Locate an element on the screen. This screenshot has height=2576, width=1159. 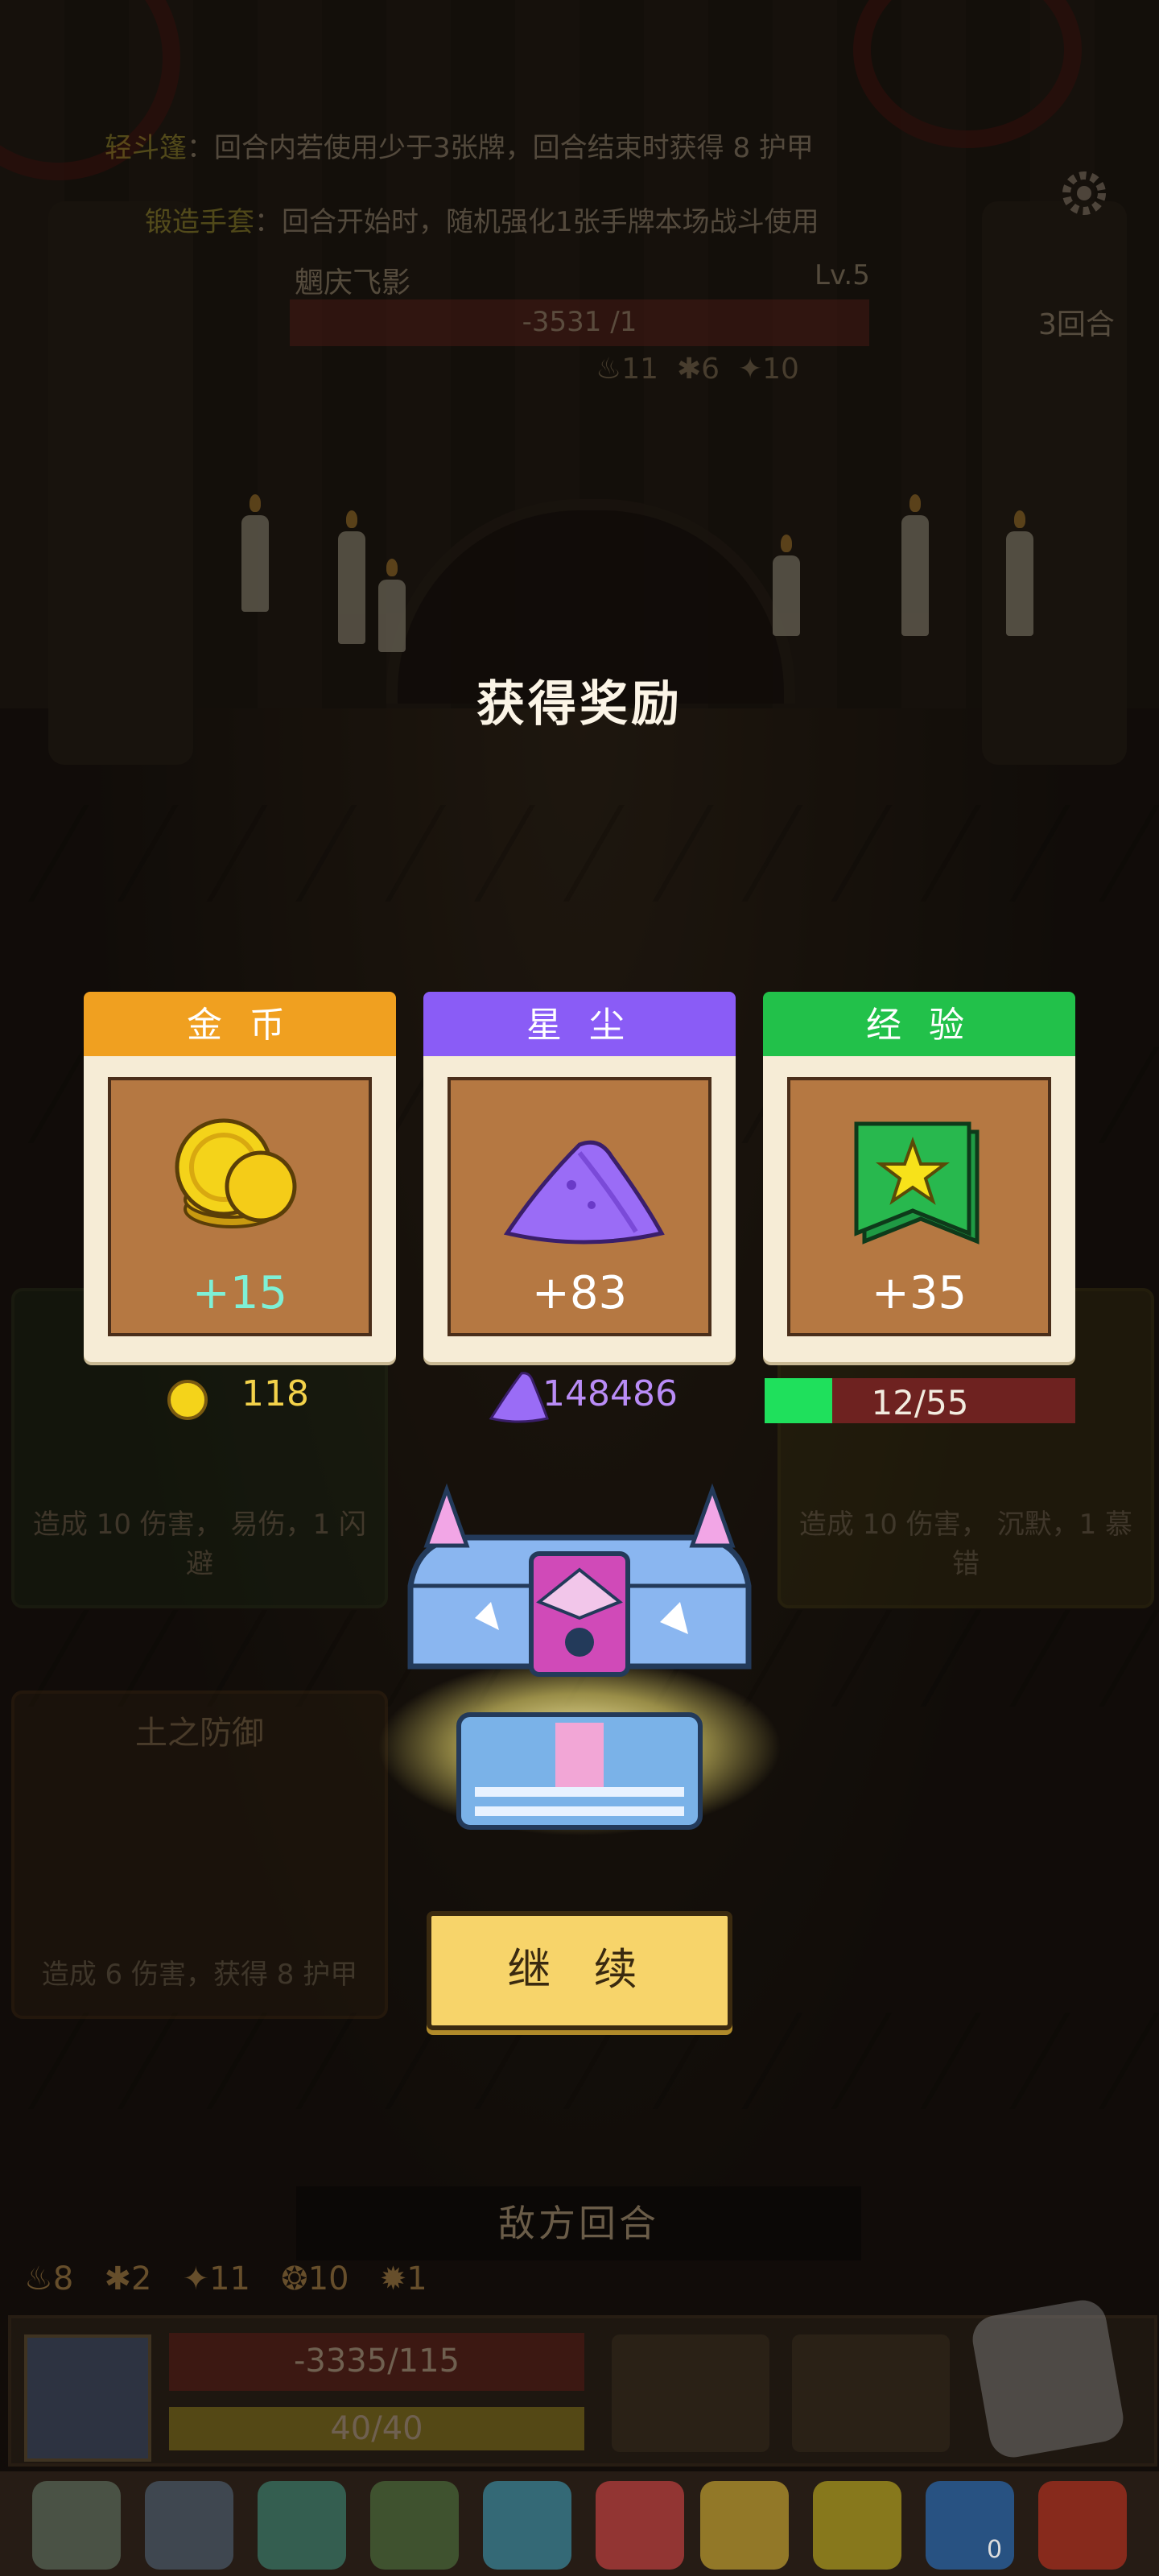
reward-card-inner: +83 is located at coordinates (579, 1206).